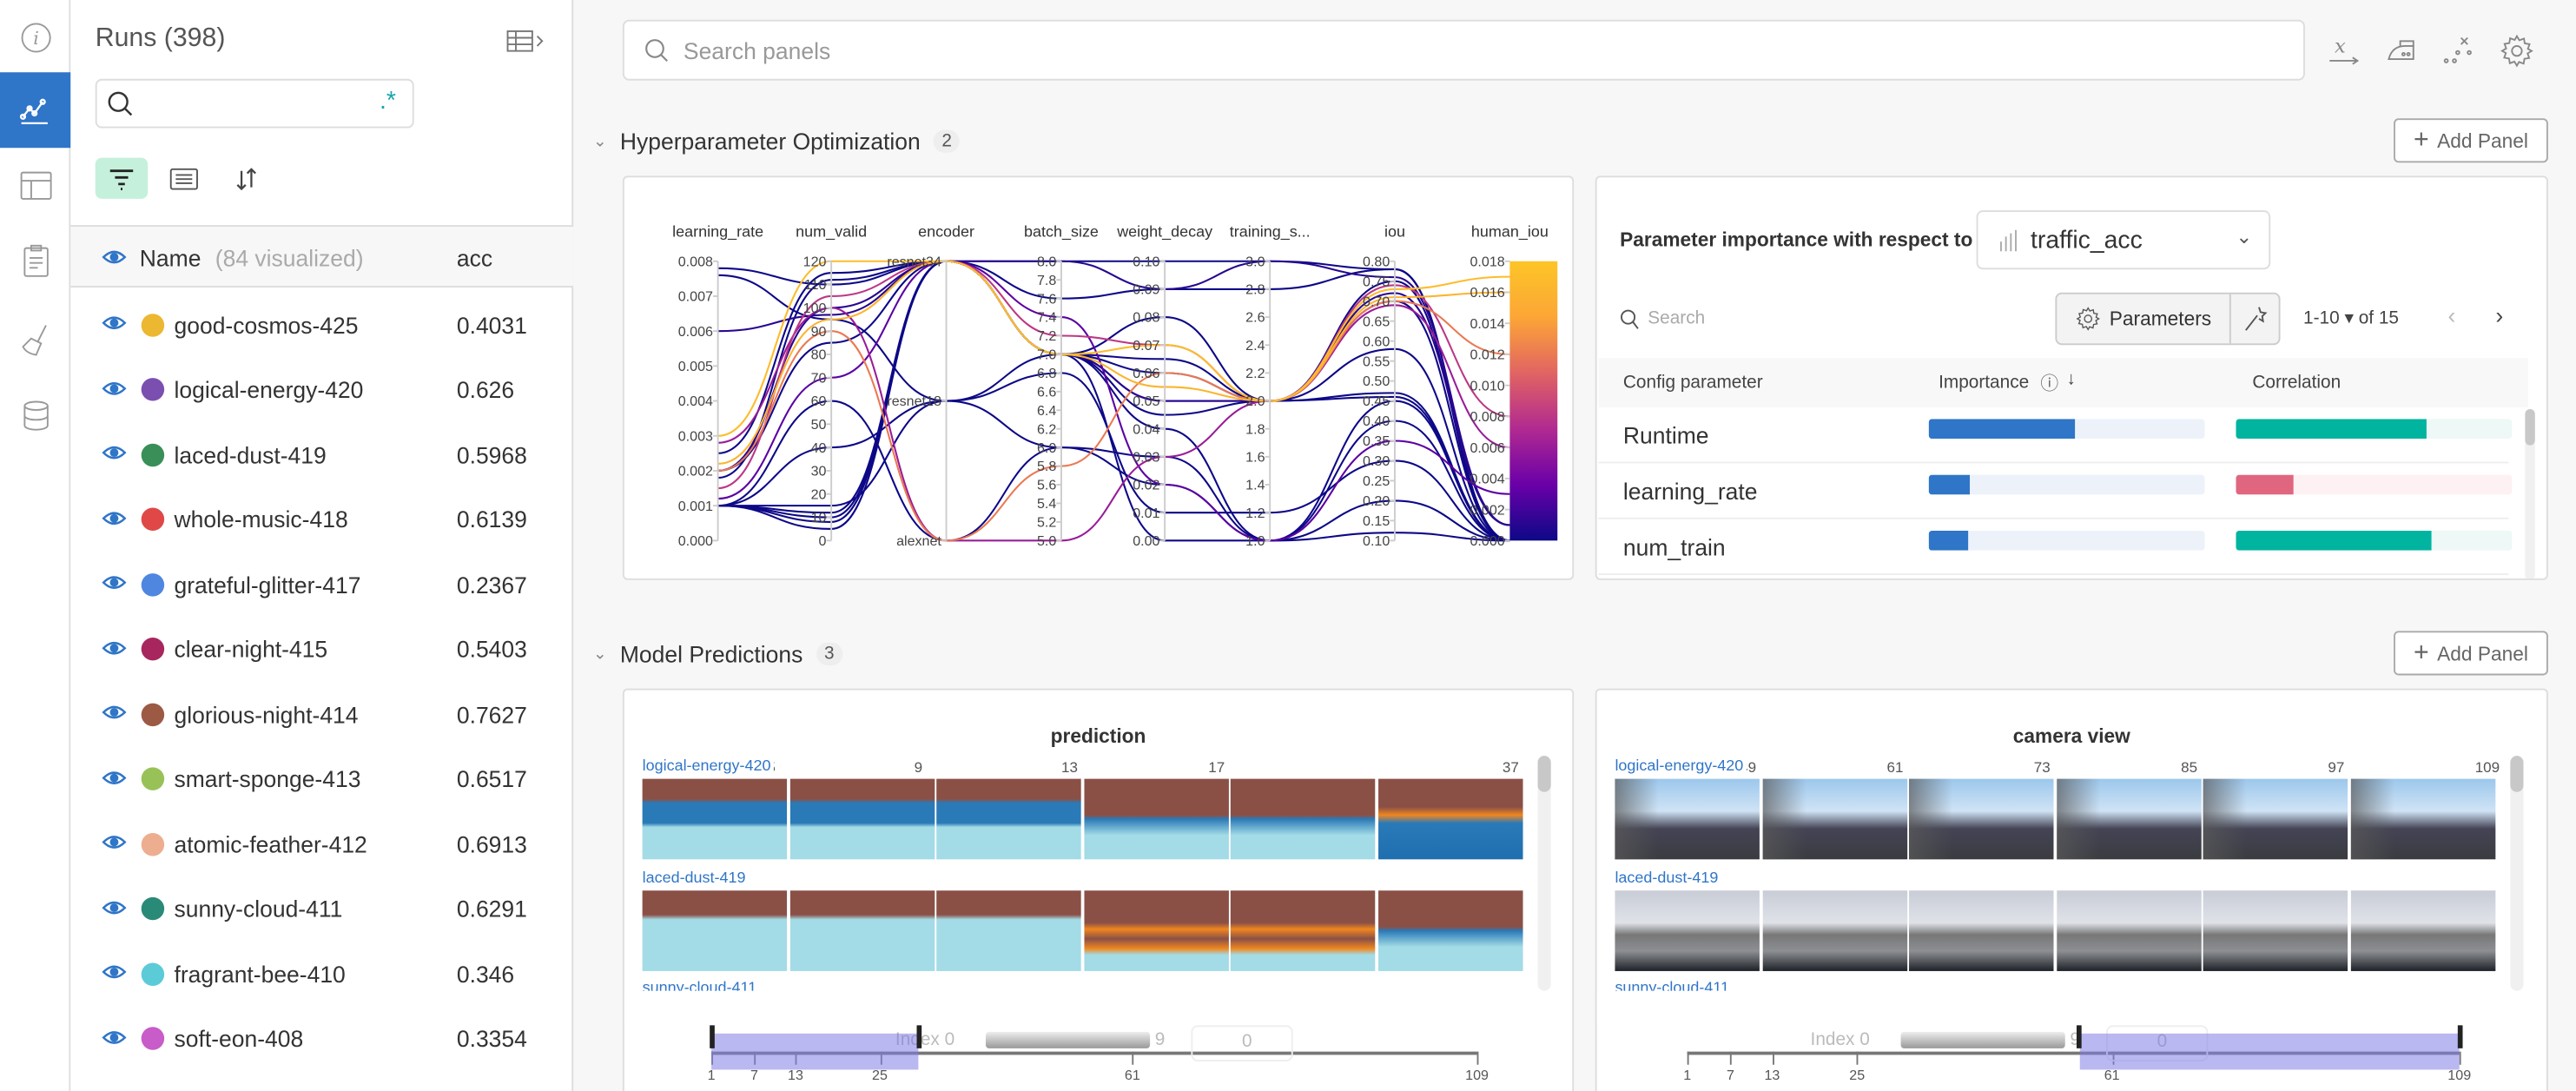  Describe the element at coordinates (718, 654) in the screenshot. I see `section-header-model-predictions: ⌄ Model Predictions 3` at that location.